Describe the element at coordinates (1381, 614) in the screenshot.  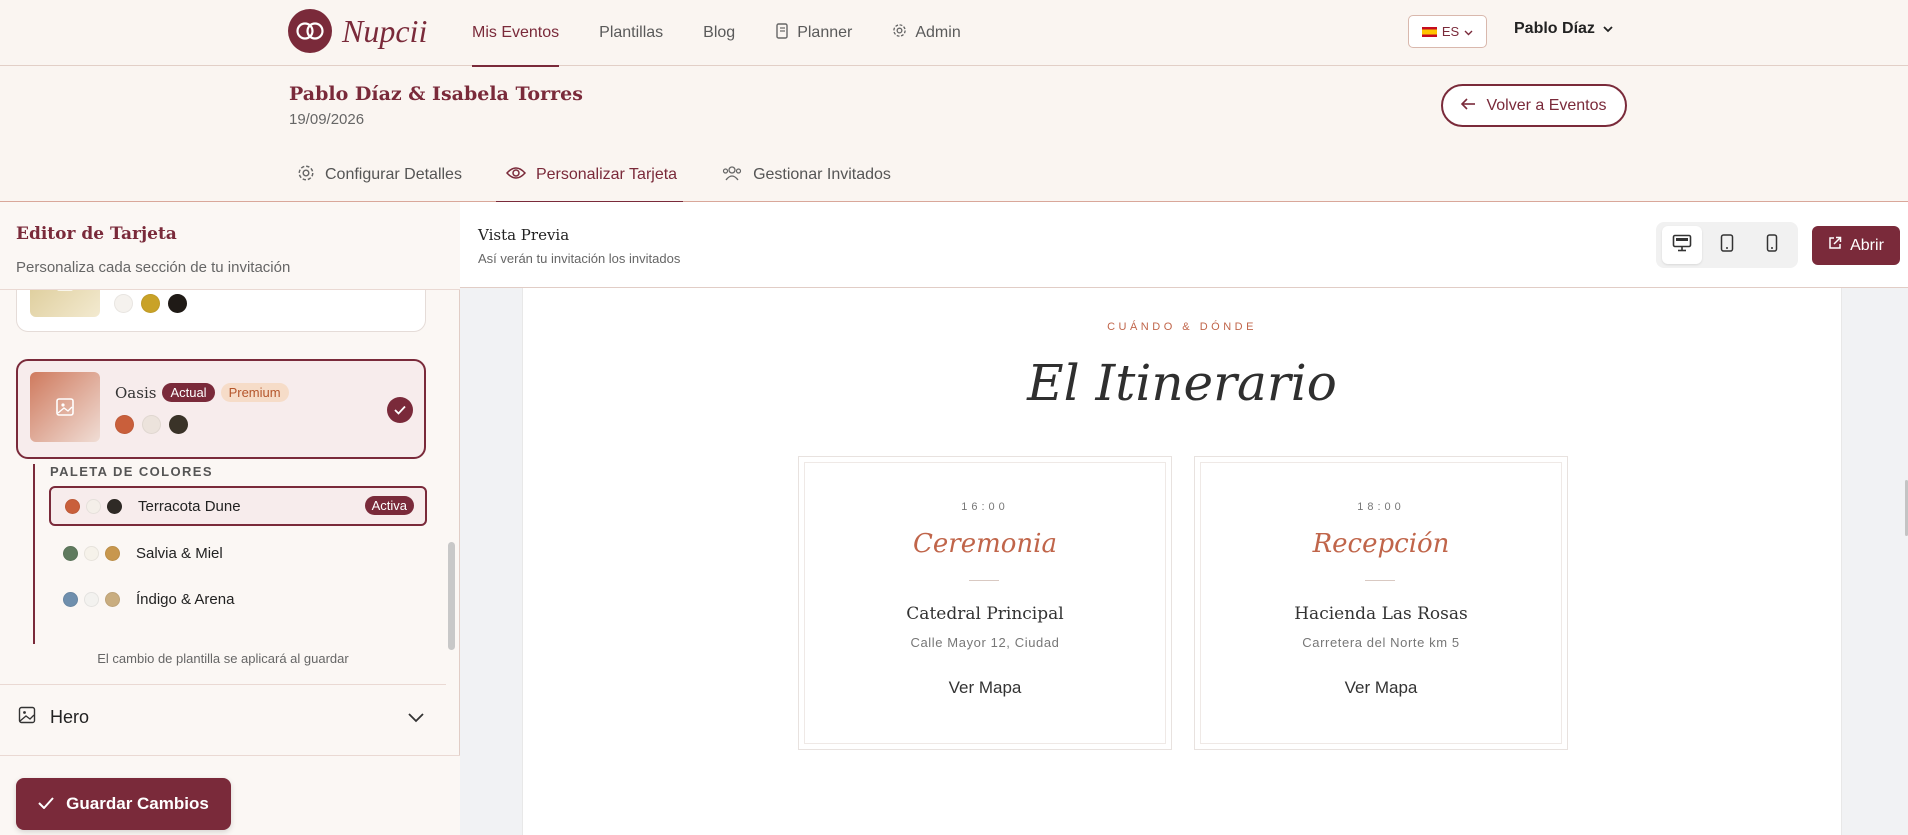
I see `event-place: Hacienda Las Rosas` at that location.